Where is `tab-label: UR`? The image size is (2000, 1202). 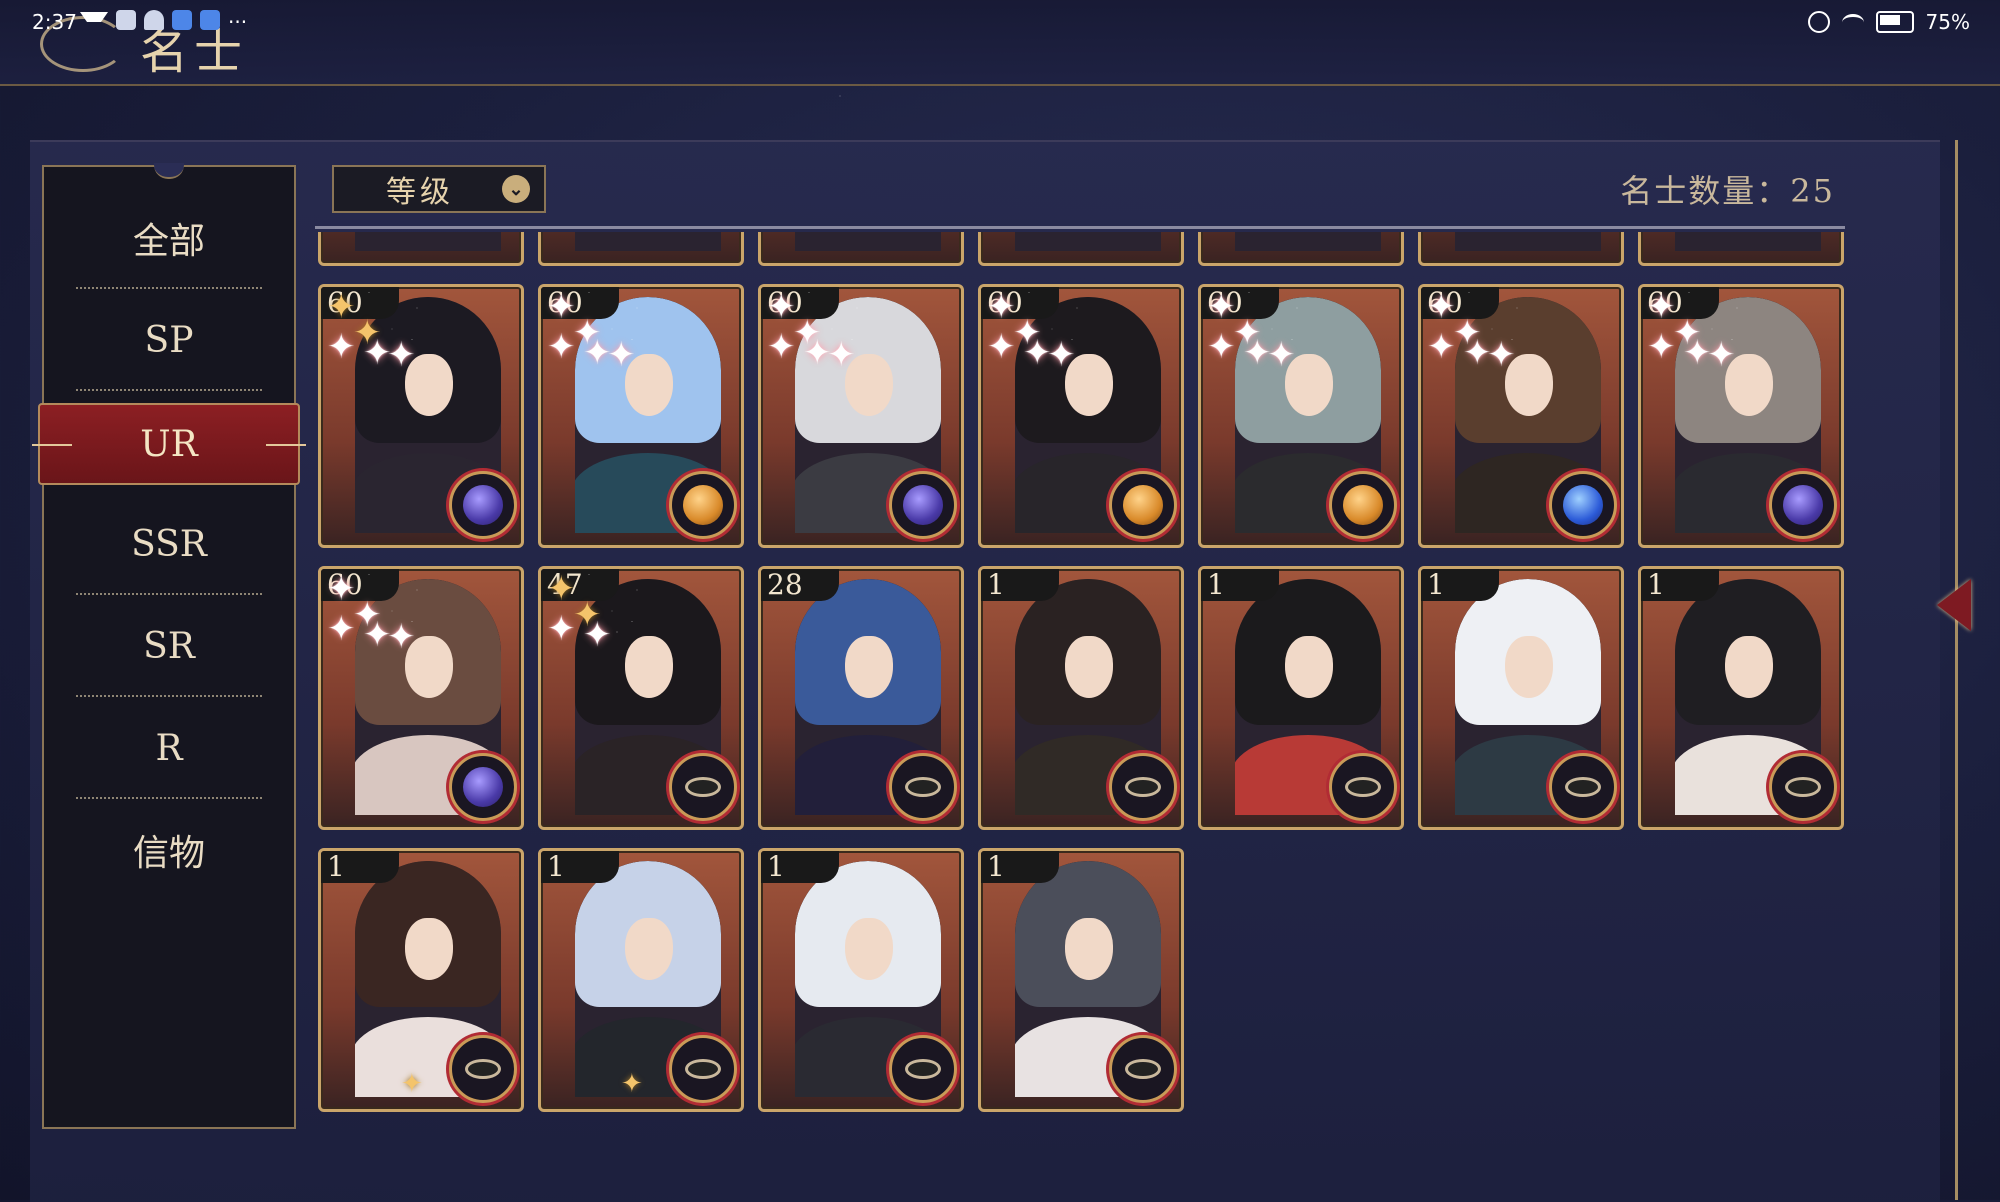 tab-label: UR is located at coordinates (169, 444).